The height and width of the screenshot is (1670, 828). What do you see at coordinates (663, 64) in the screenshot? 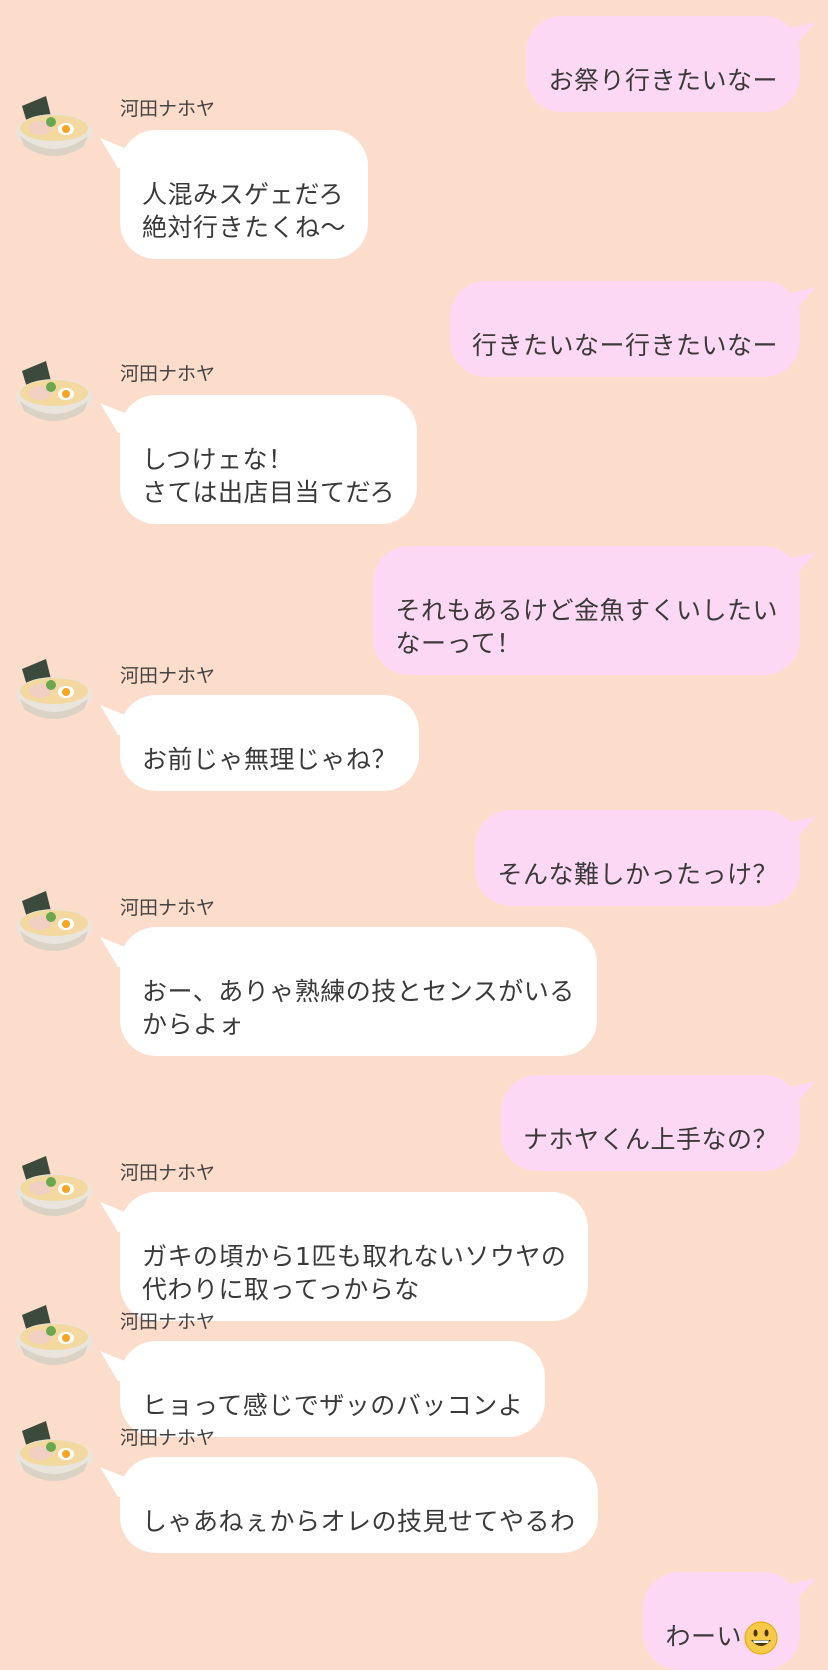
I see `outgoing-bubble: お祭り行きたいなー` at bounding box center [663, 64].